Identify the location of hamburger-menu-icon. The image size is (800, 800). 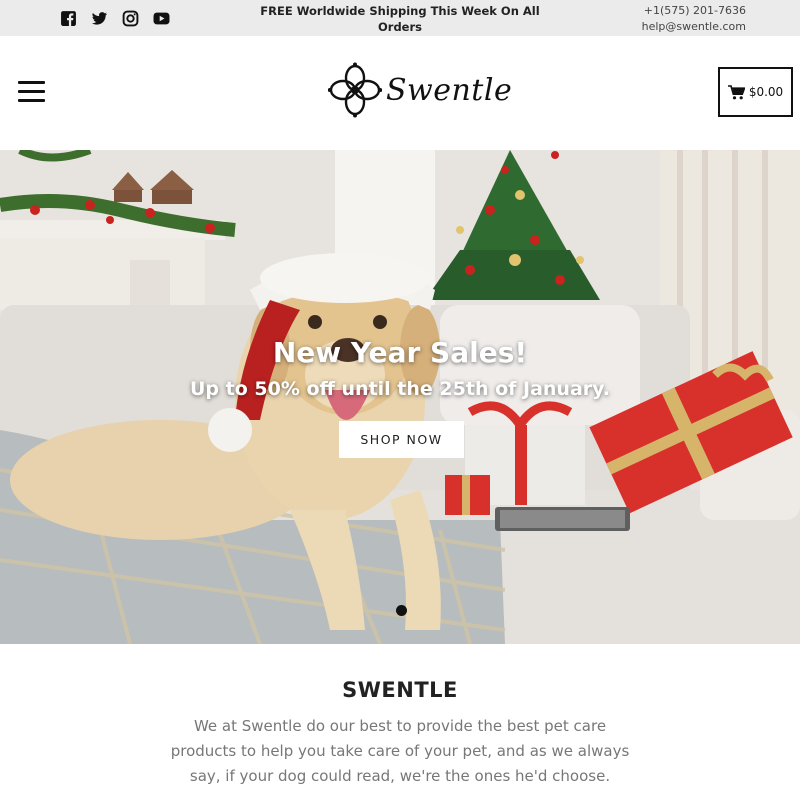
(31, 92).